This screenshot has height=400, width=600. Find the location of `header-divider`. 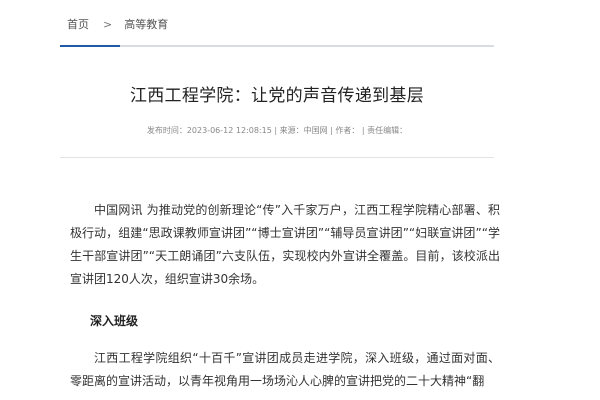

header-divider is located at coordinates (277, 46).